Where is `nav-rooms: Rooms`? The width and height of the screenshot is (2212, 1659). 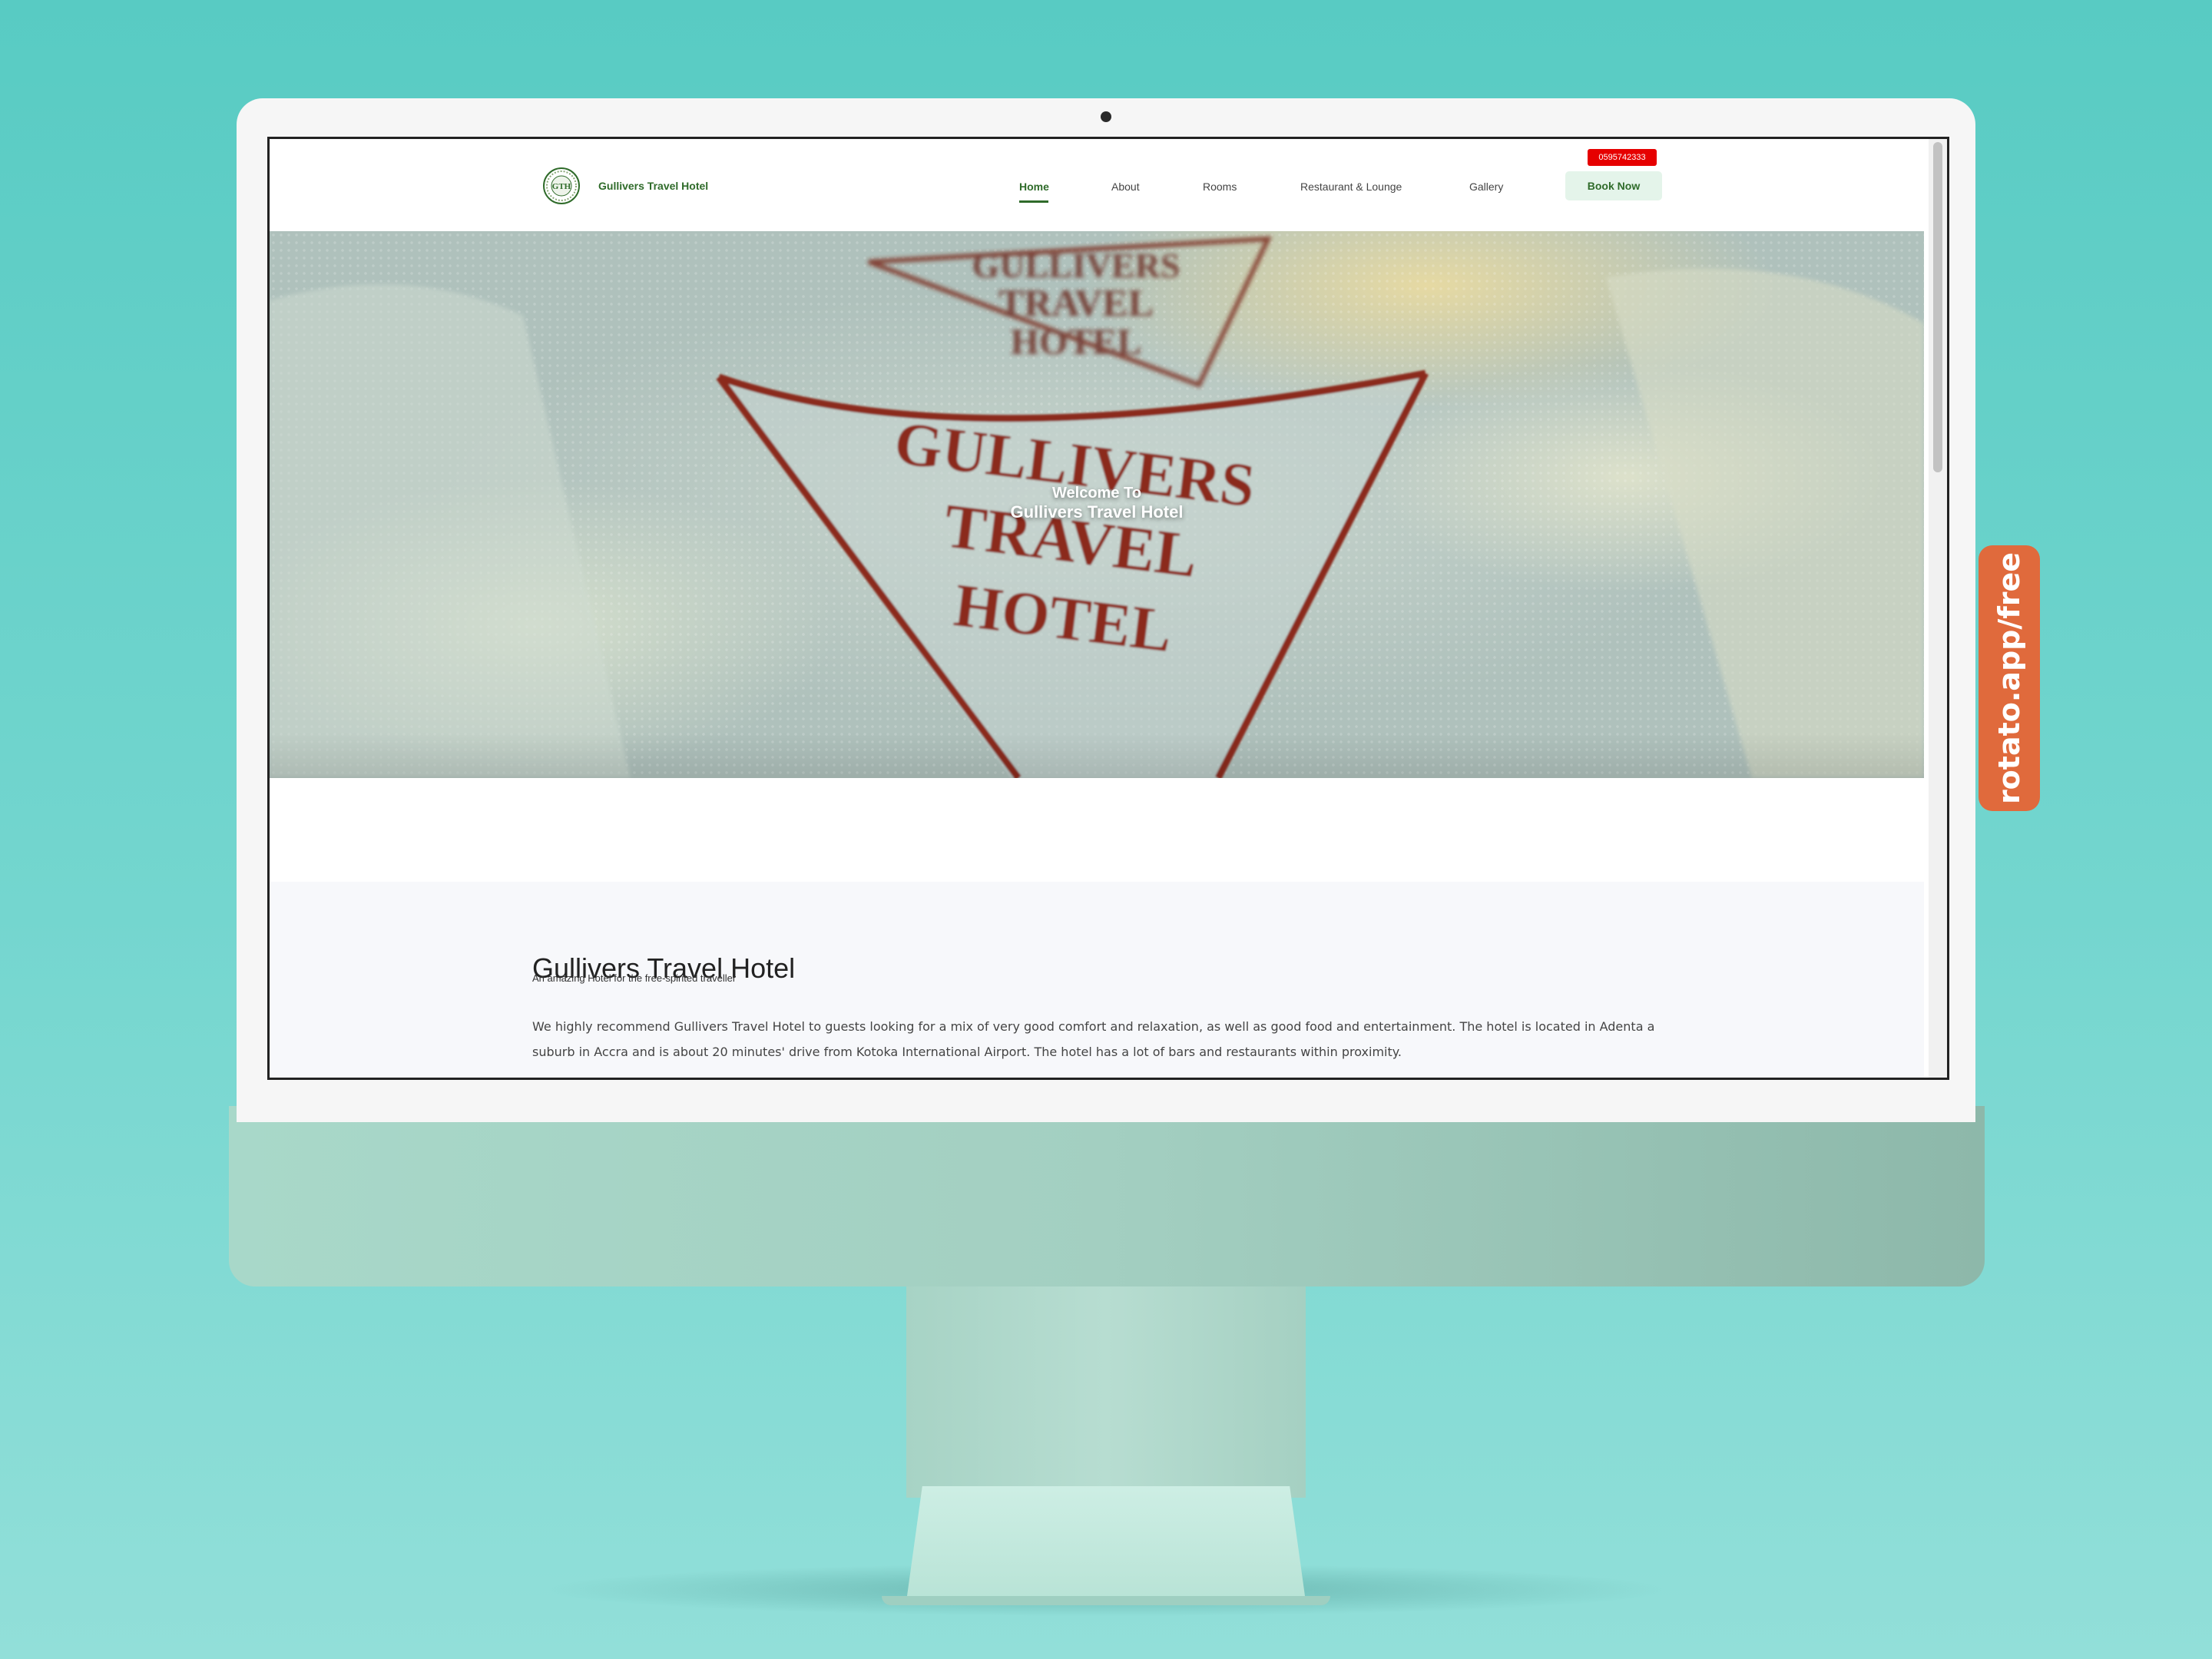 nav-rooms: Rooms is located at coordinates (1220, 187).